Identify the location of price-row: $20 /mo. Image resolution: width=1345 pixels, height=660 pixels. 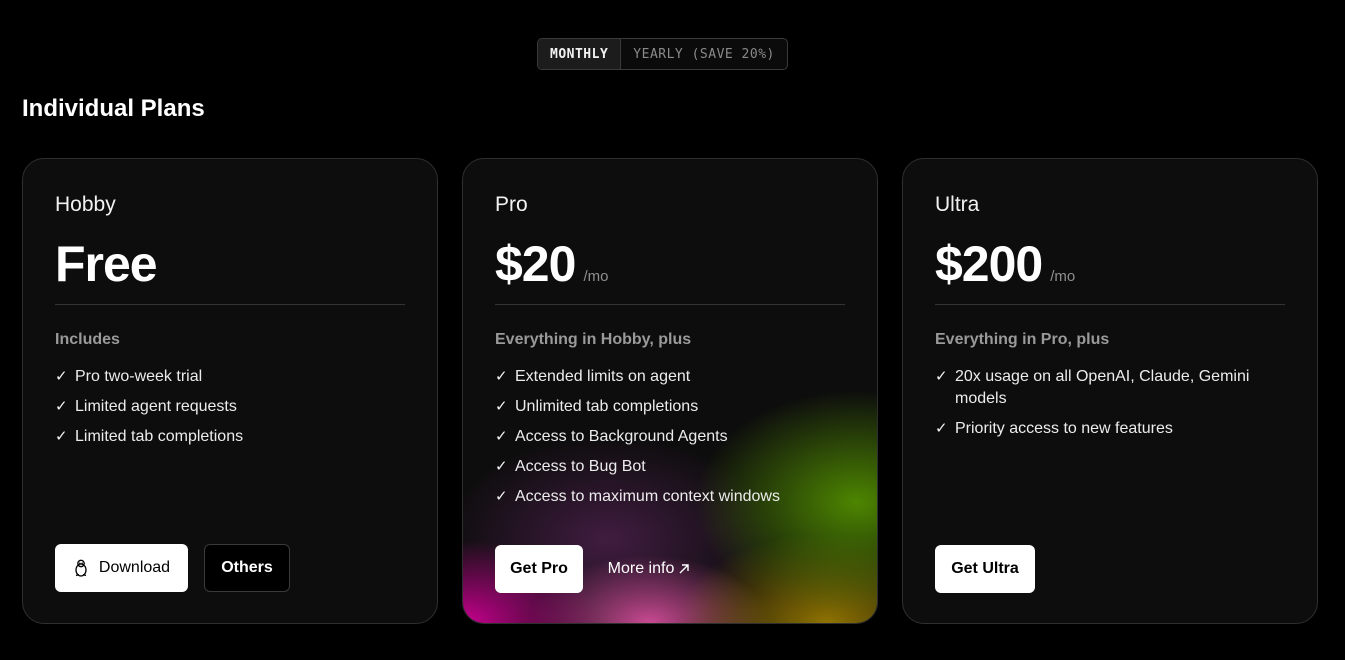
(551, 264).